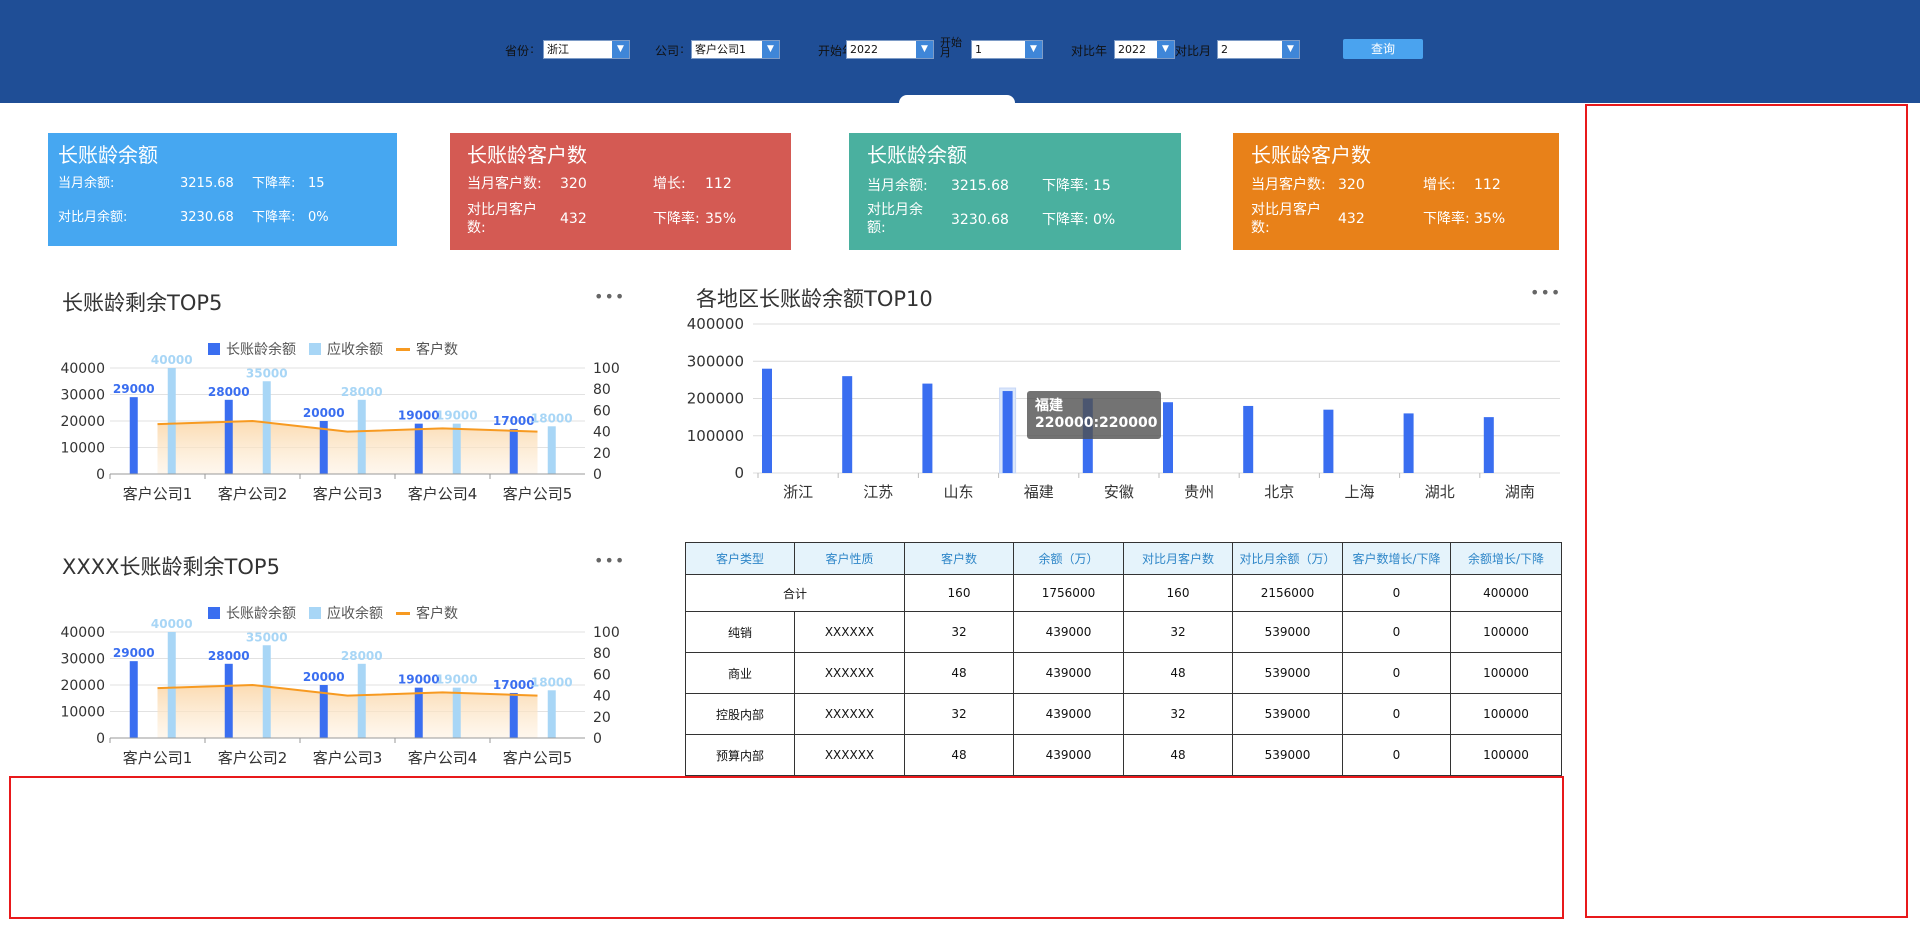 The height and width of the screenshot is (937, 1920). I want to click on table-cell: 400000, so click(1506, 593).